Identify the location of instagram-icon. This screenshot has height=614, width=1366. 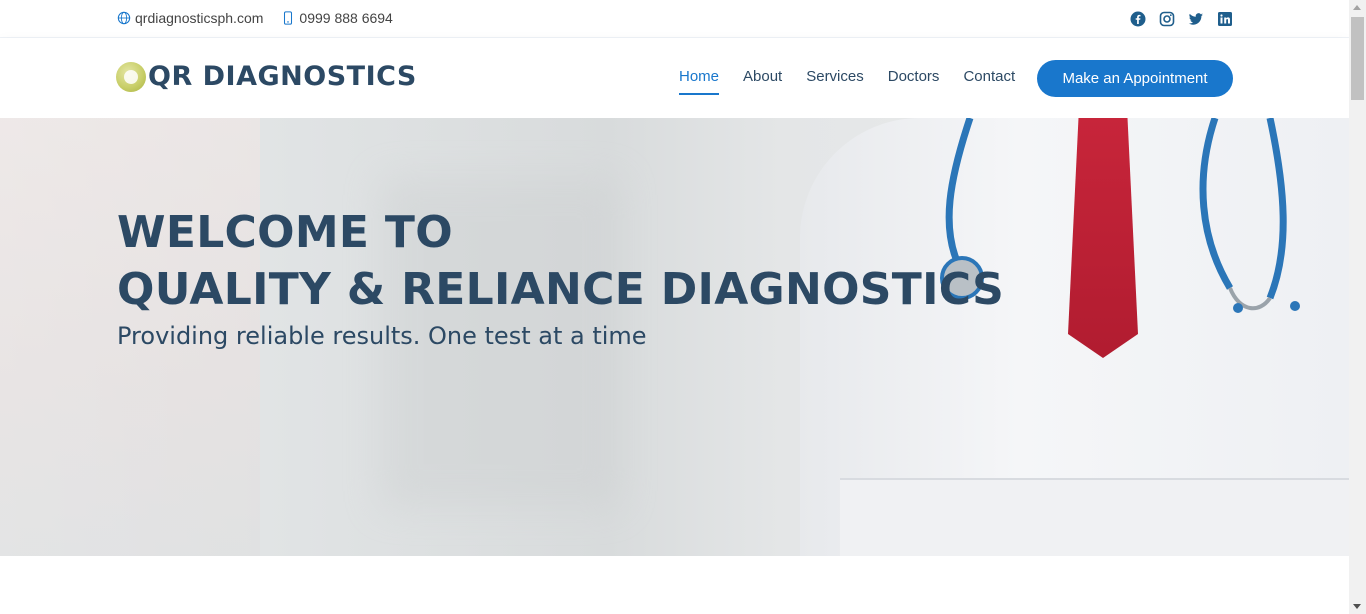
(1167, 19).